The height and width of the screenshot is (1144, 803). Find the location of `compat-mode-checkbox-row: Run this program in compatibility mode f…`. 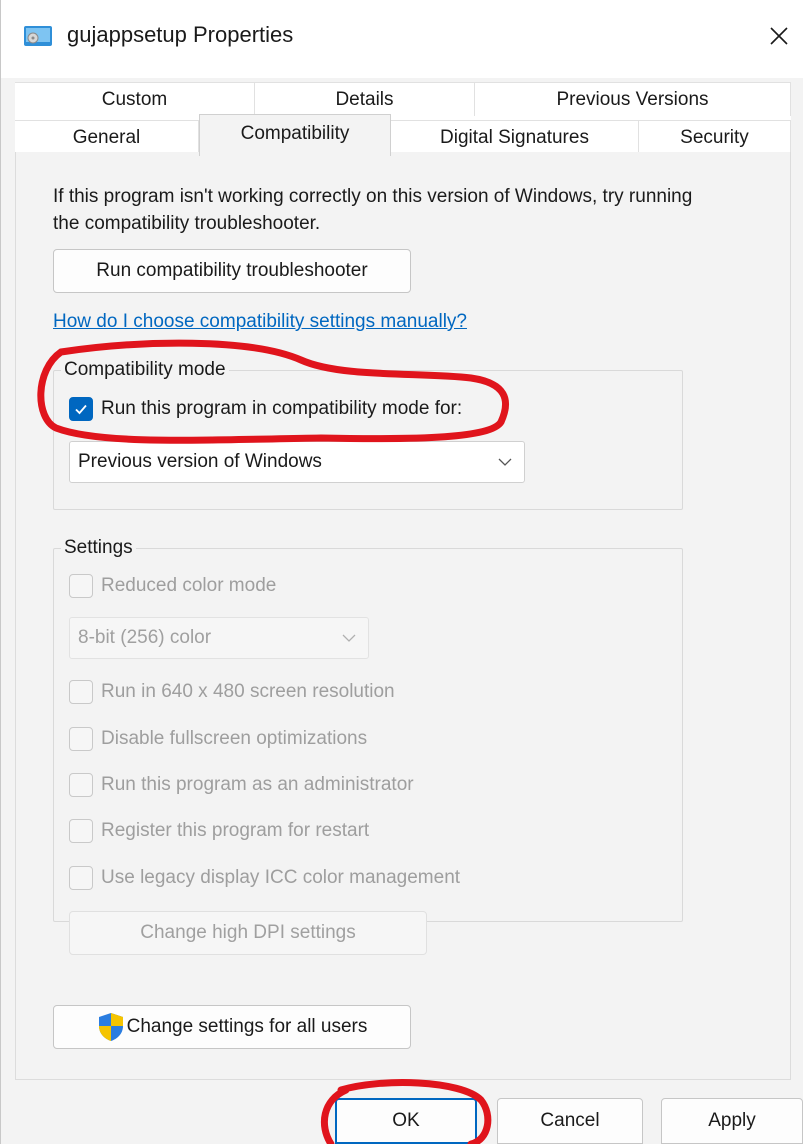

compat-mode-checkbox-row: Run this program in compatibility mode f… is located at coordinates (265, 409).